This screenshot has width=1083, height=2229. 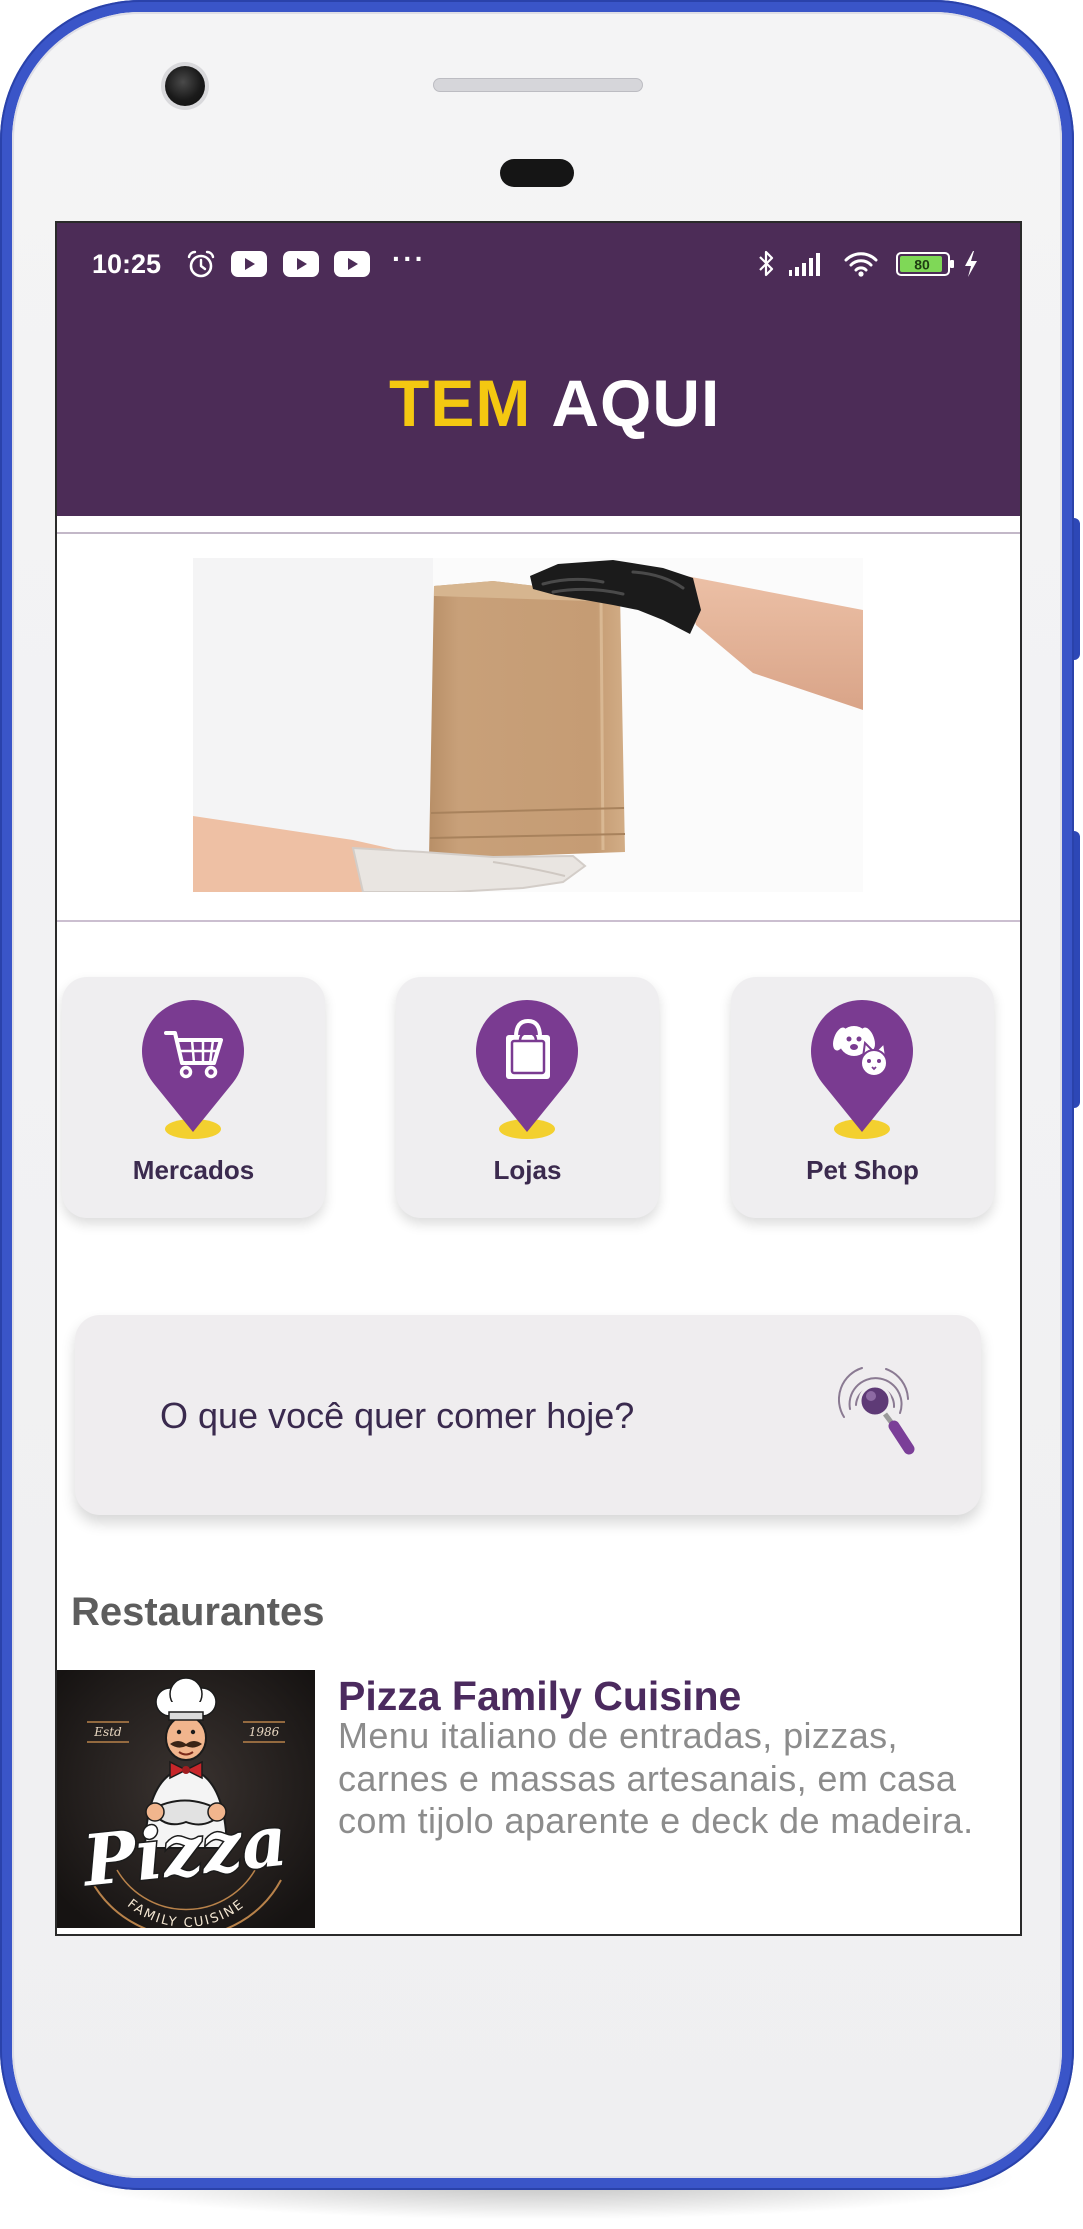 I want to click on signal-icon, so click(x=804, y=264).